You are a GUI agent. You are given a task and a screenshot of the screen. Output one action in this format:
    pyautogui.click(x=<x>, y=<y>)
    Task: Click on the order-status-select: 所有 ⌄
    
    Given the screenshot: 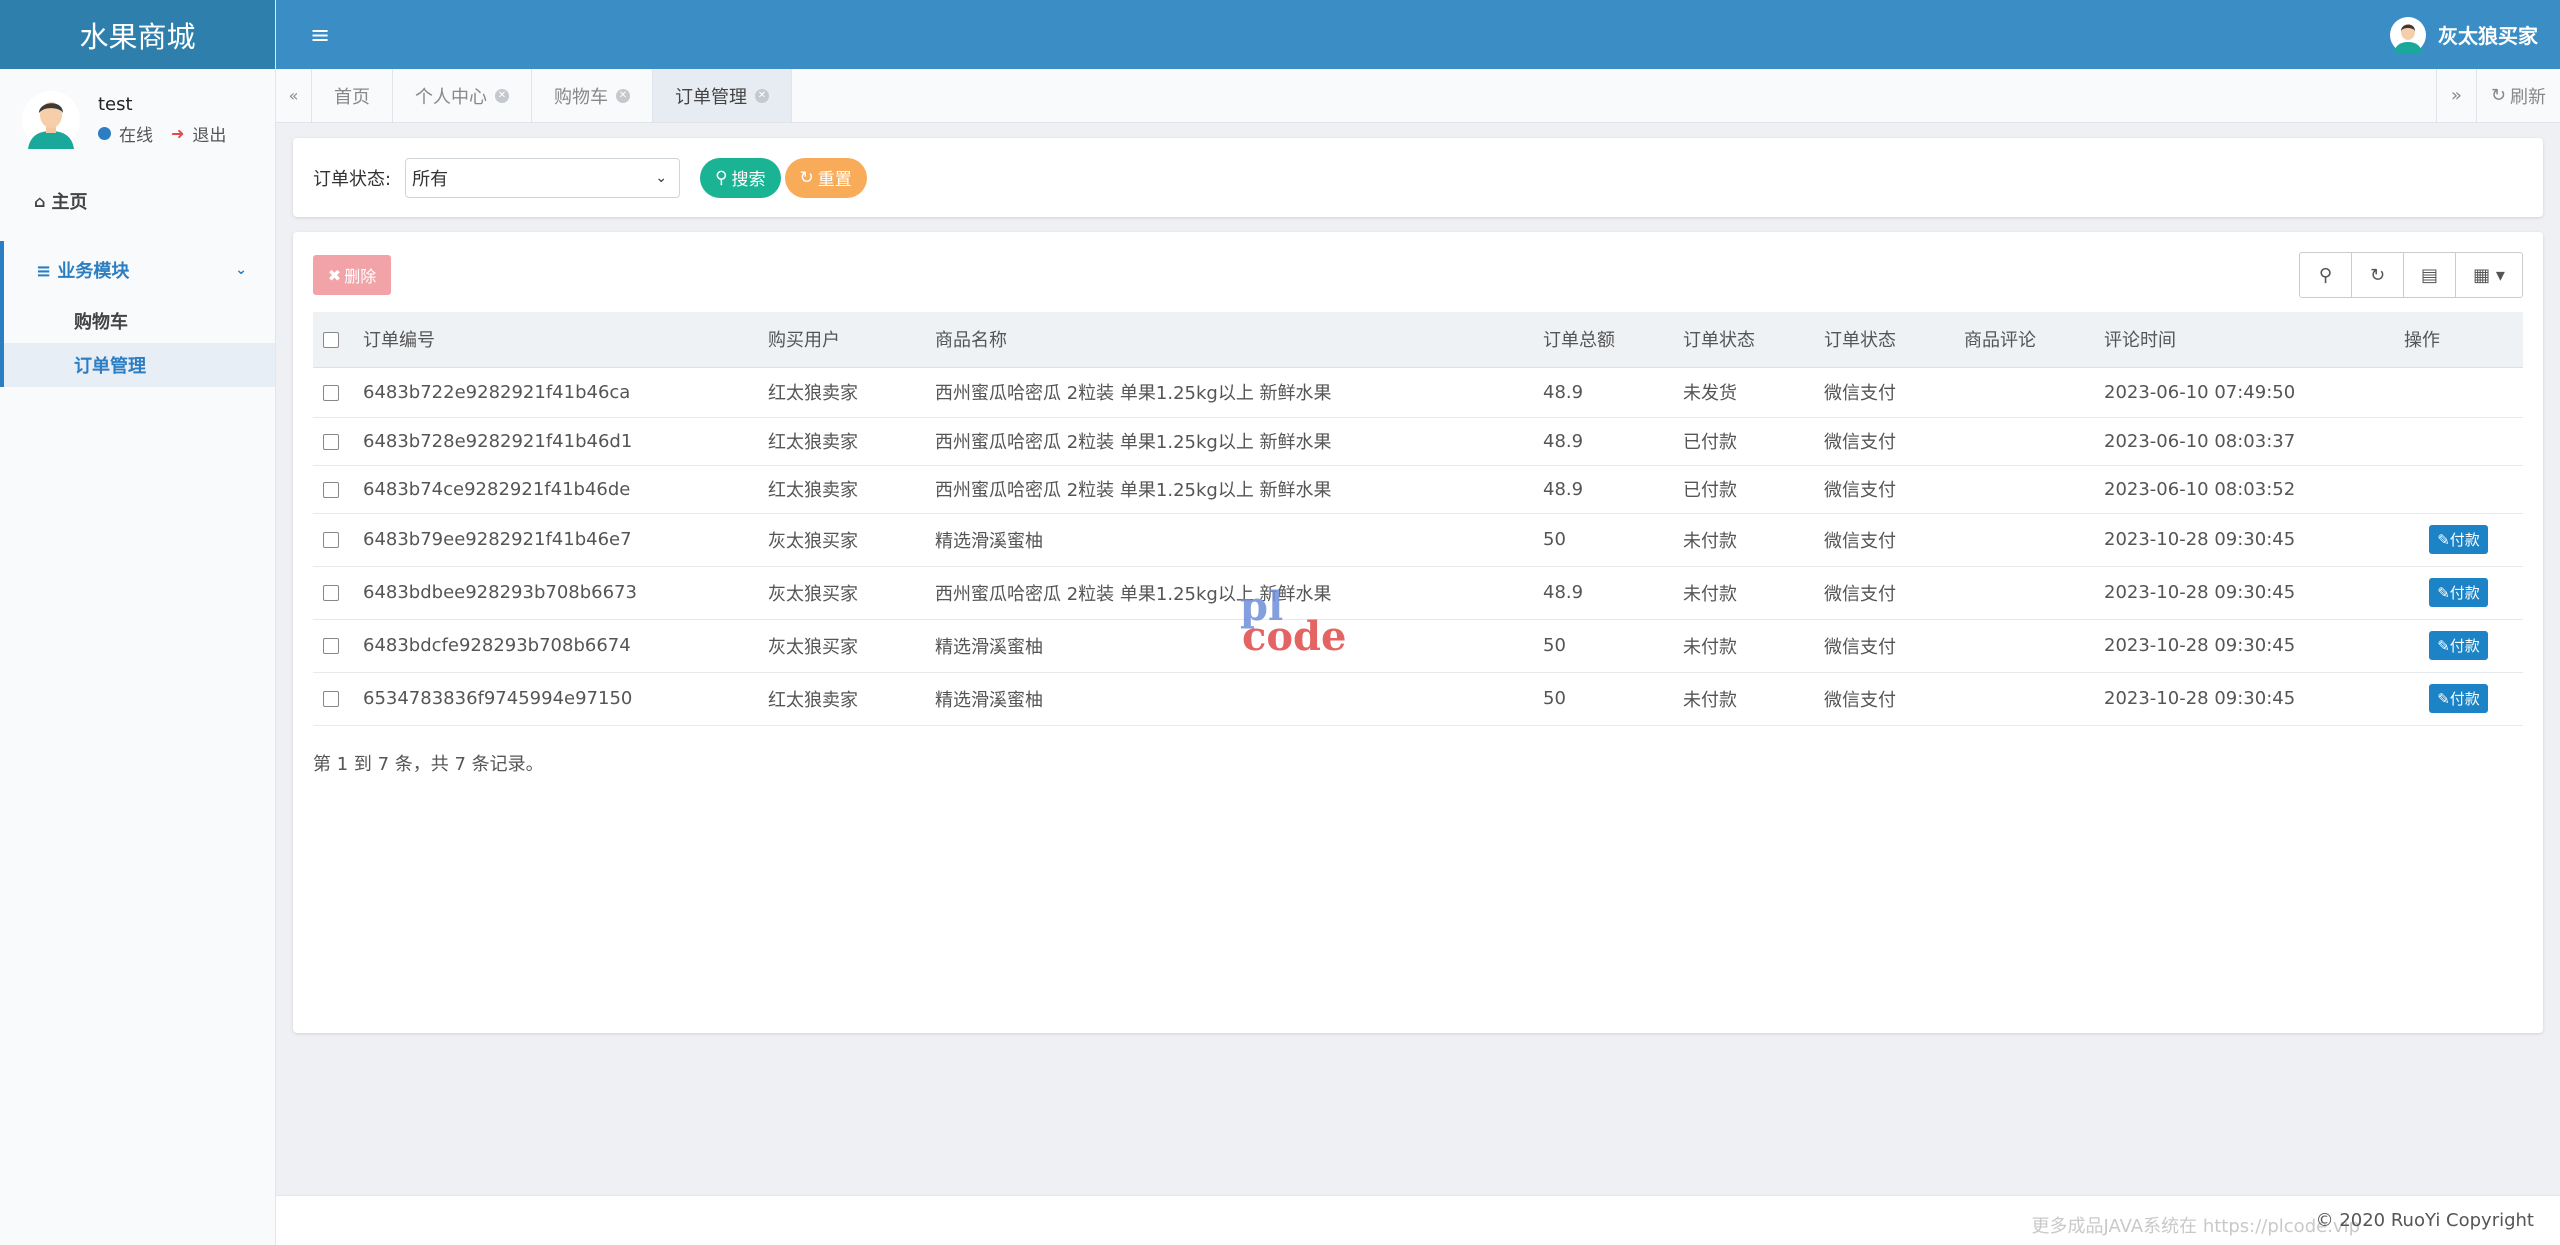 What is the action you would take?
    pyautogui.click(x=543, y=177)
    